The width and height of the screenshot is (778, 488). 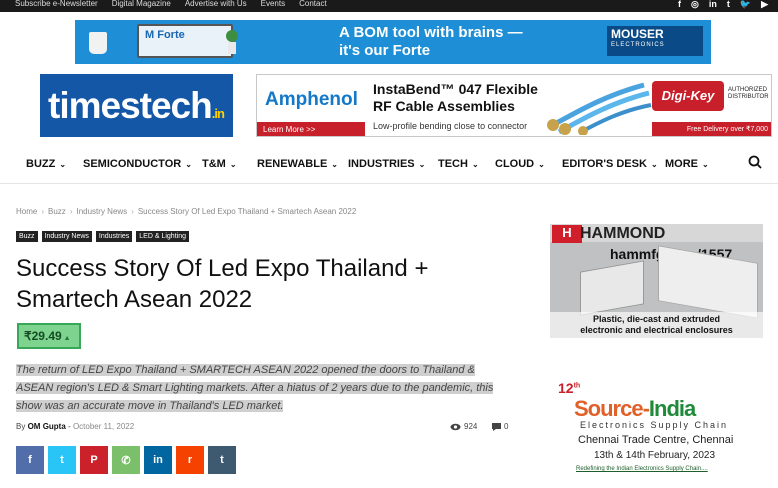 What do you see at coordinates (47, 426) in the screenshot?
I see `author-link: OM Gupta` at bounding box center [47, 426].